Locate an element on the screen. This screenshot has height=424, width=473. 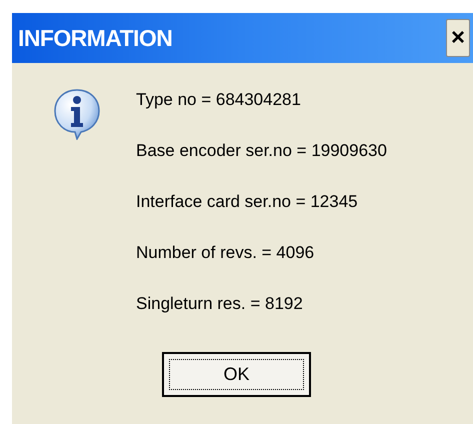
ok-button: OK is located at coordinates (236, 374).